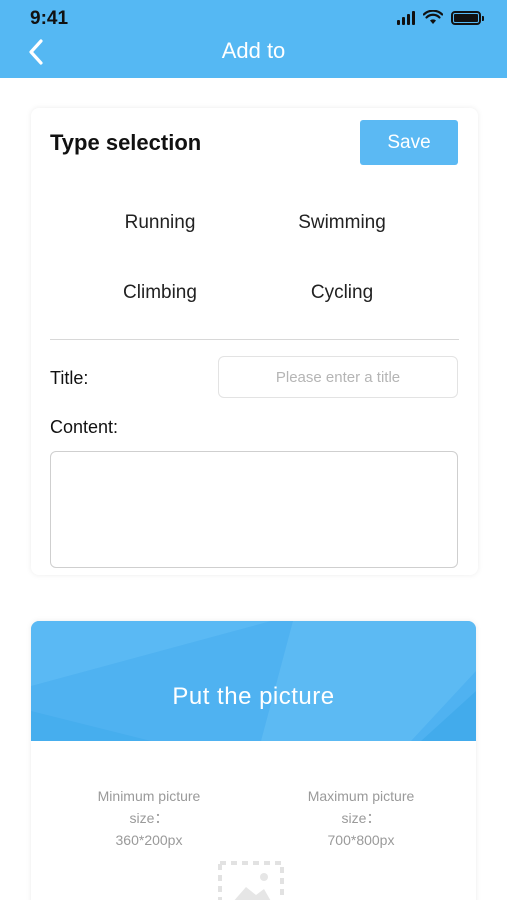  Describe the element at coordinates (406, 17) in the screenshot. I see `signal-icon` at that location.